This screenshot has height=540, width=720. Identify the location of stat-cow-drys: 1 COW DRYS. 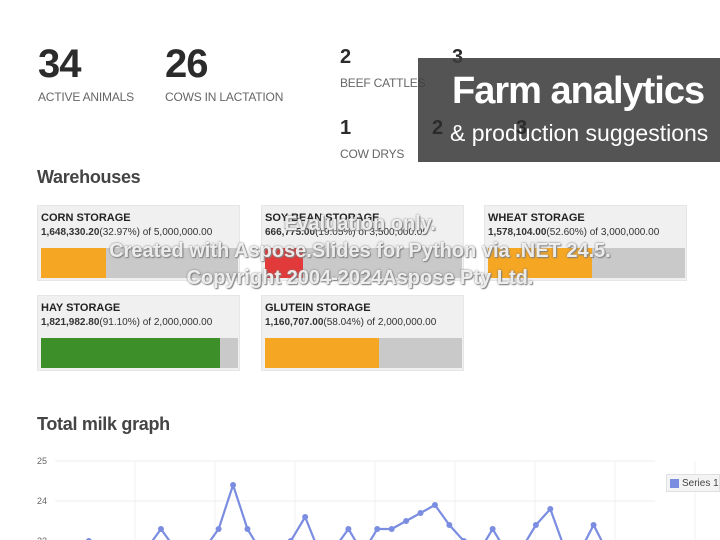
(372, 139).